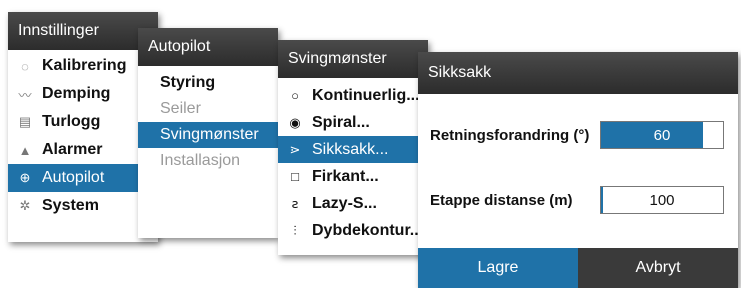 The height and width of the screenshot is (288, 741). What do you see at coordinates (76, 93) in the screenshot?
I see `menu-item-label: Demping` at bounding box center [76, 93].